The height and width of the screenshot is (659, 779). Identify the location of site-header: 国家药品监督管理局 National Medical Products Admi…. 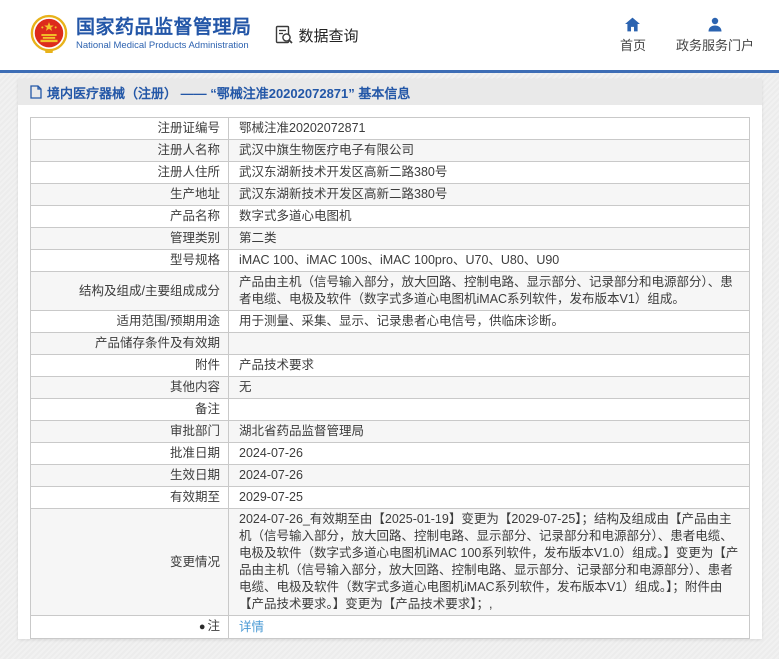
(389, 35).